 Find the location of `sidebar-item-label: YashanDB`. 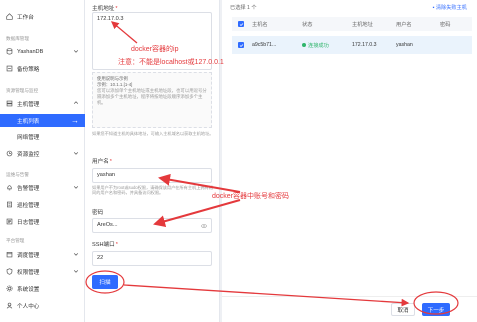

sidebar-item-label: YashanDB is located at coordinates (30, 51).